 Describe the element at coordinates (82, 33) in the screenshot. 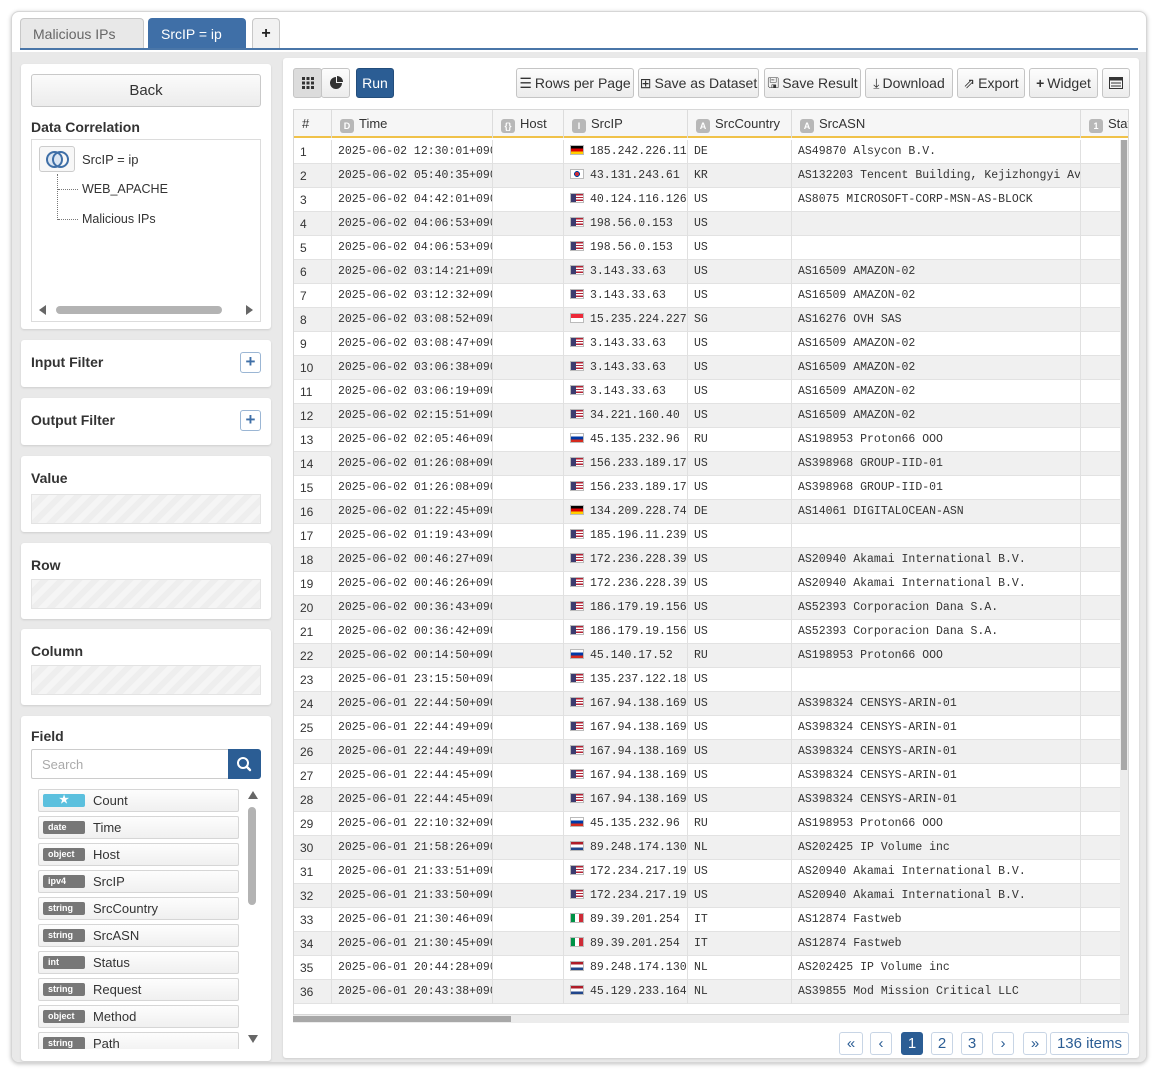

I see `tab-malicious-ips: Malicious IPs` at that location.